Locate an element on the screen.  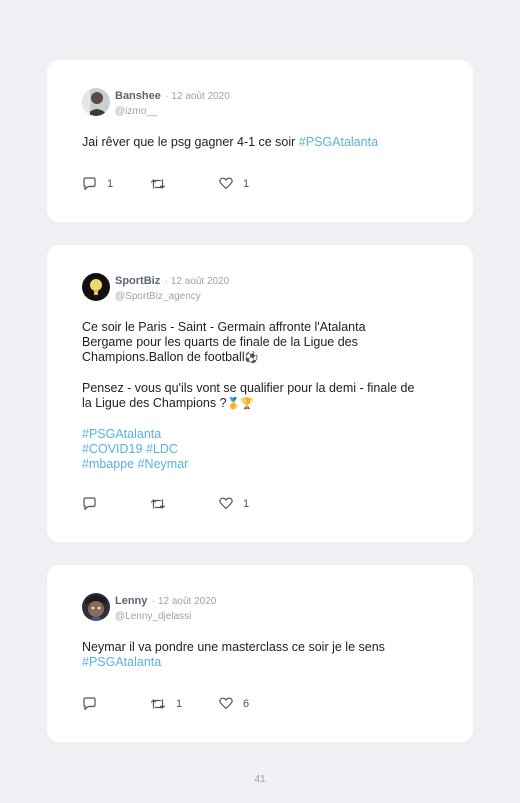
text-line: la Ligue des Champions ?🥇🏆 is located at coordinates (263, 404).